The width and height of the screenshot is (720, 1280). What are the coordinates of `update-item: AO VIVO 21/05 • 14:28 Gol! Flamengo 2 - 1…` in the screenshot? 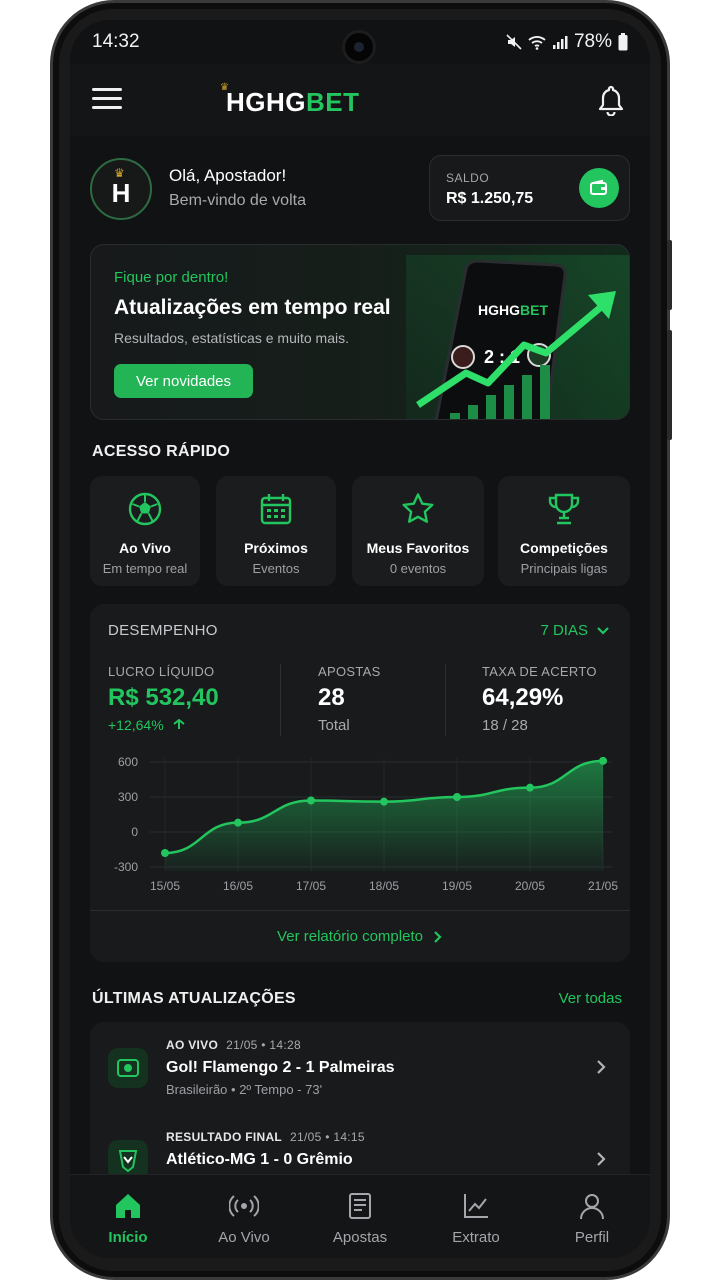 It's located at (360, 1067).